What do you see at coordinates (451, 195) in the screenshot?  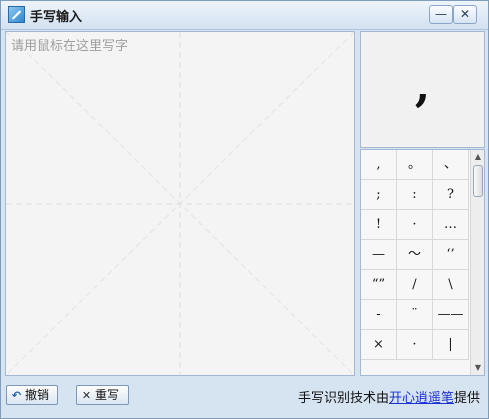 I see `candidate-cell: ?` at bounding box center [451, 195].